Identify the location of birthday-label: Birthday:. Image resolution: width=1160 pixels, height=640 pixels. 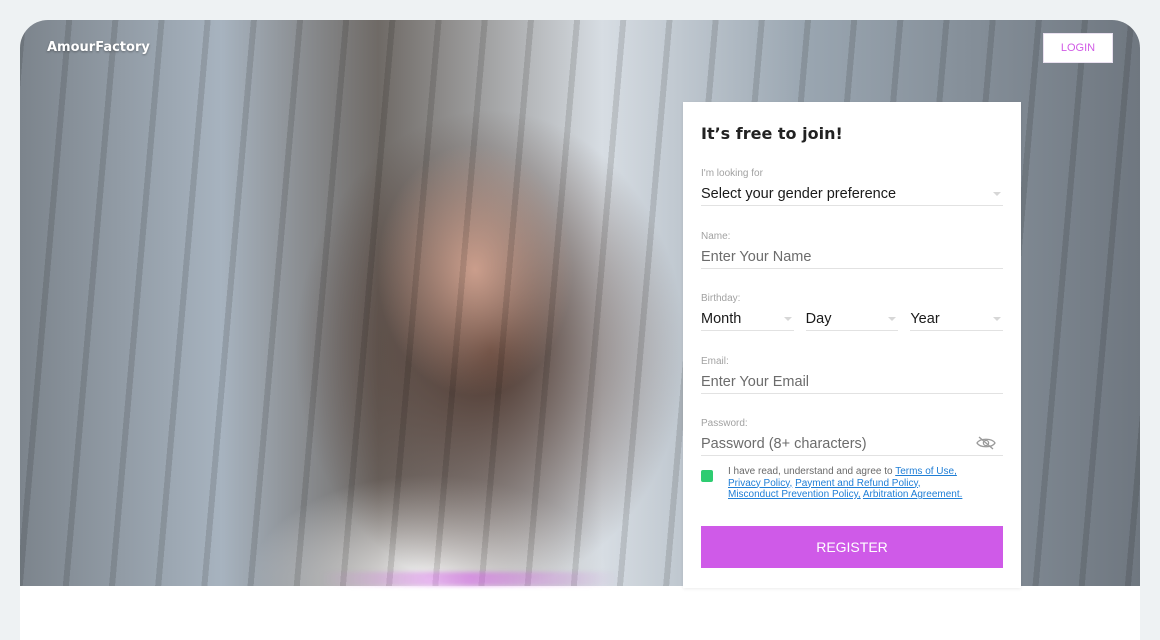
(721, 298).